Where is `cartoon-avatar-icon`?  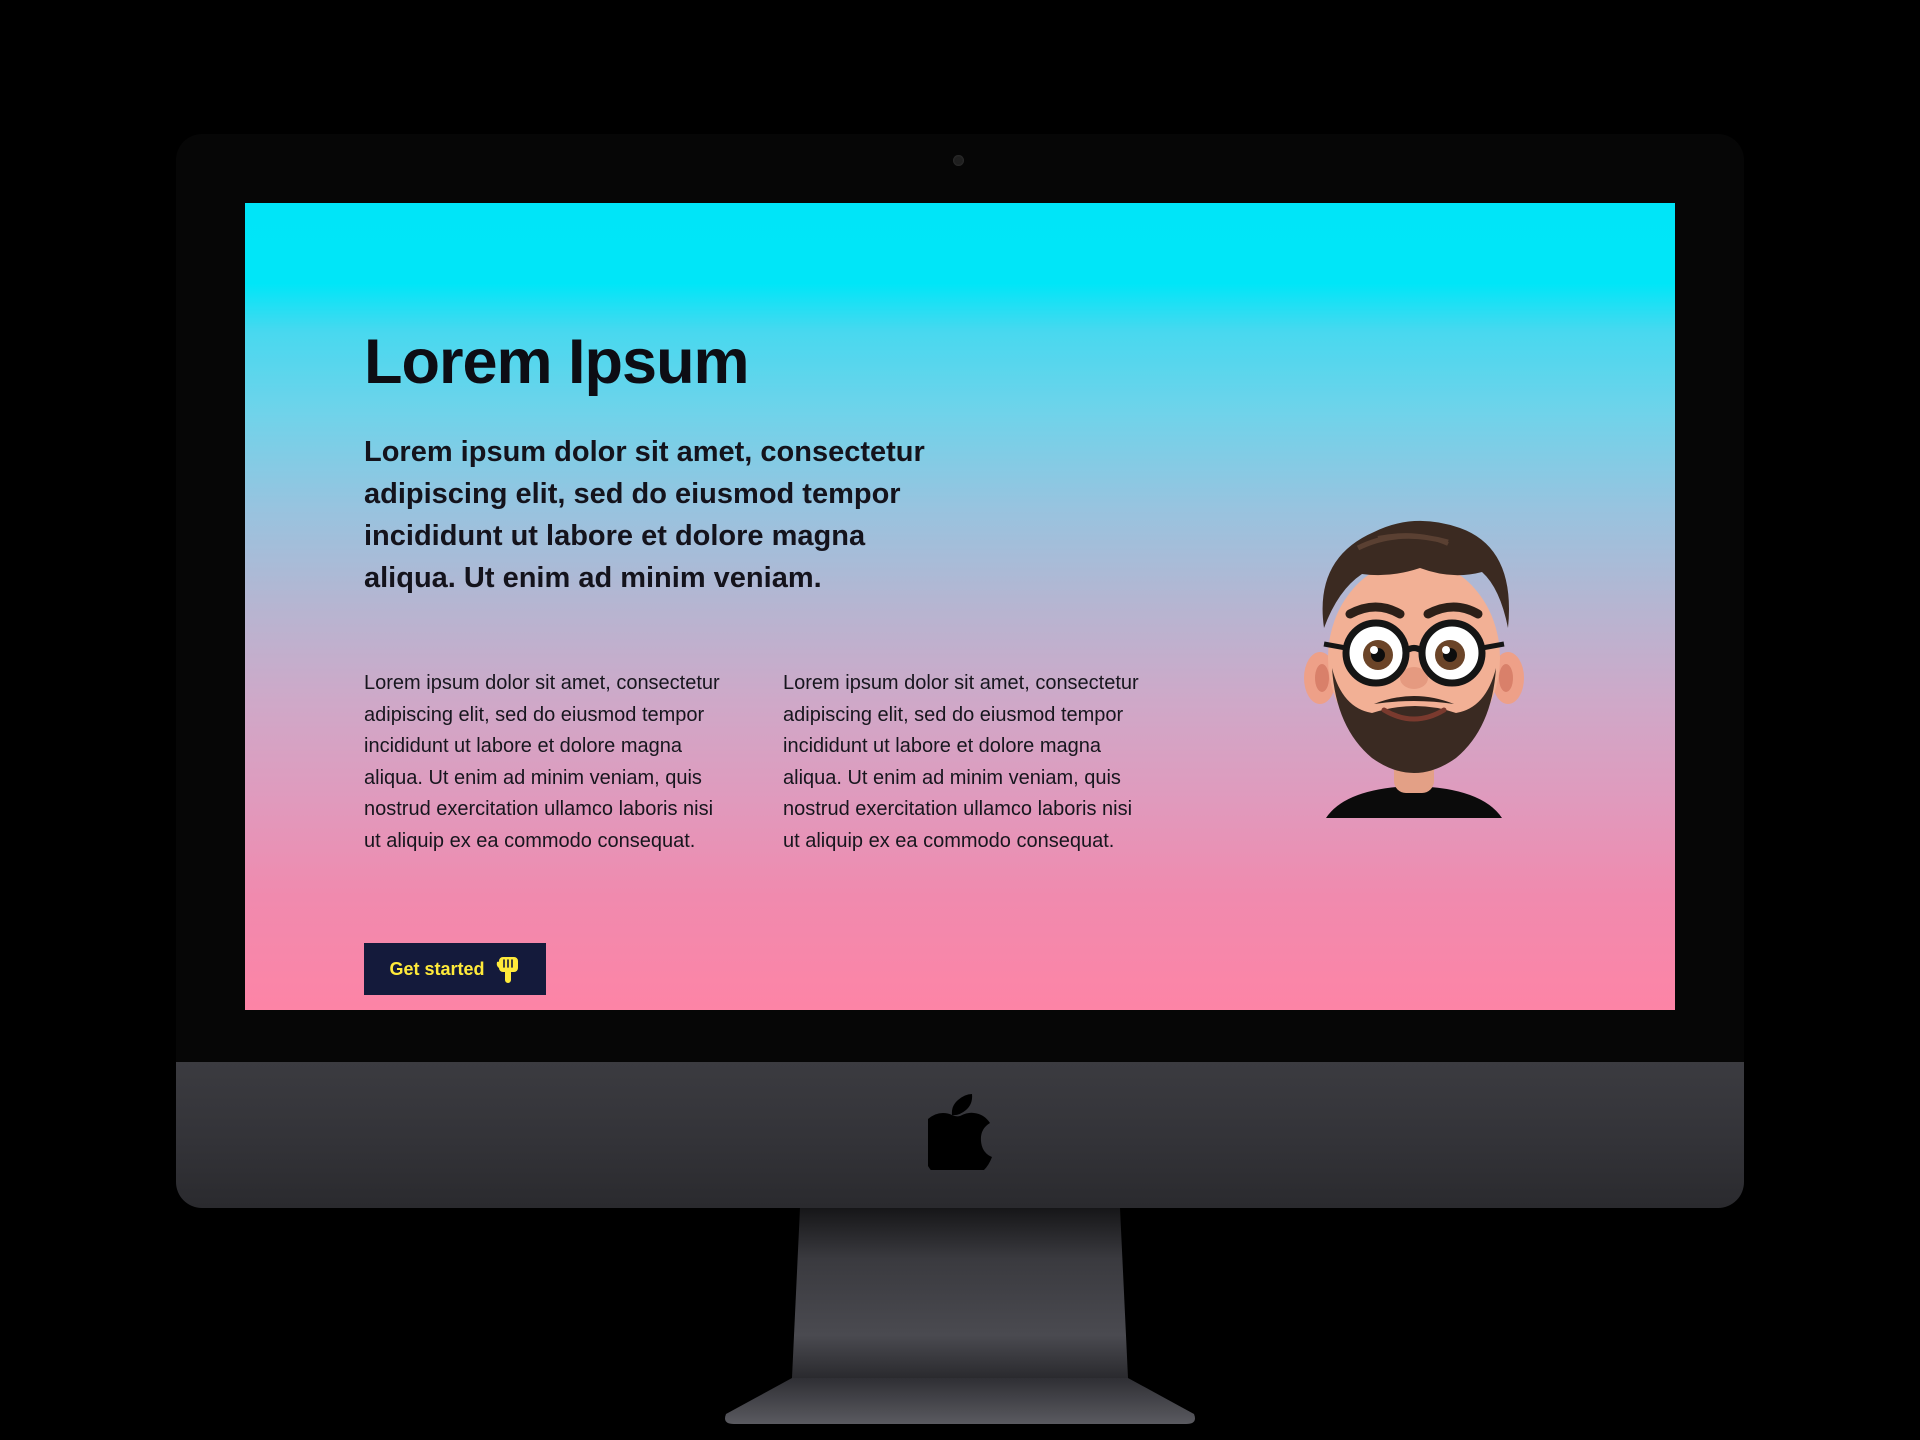 cartoon-avatar-icon is located at coordinates (1414, 669).